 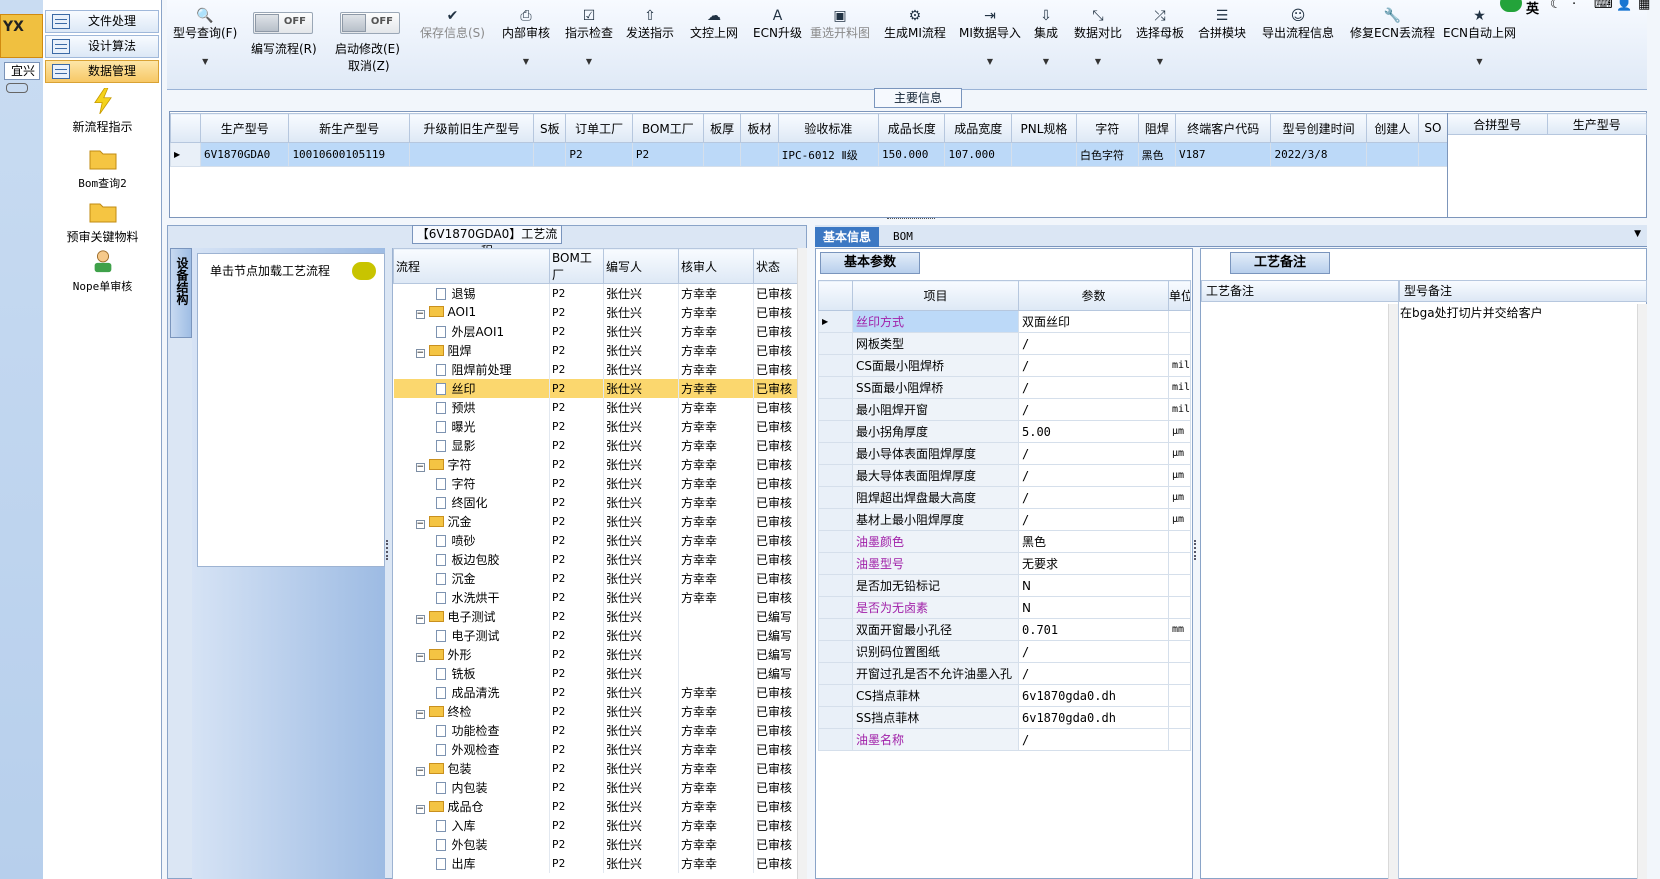 What do you see at coordinates (471, 388) in the screenshot?
I see `flow-node: 丝印` at bounding box center [471, 388].